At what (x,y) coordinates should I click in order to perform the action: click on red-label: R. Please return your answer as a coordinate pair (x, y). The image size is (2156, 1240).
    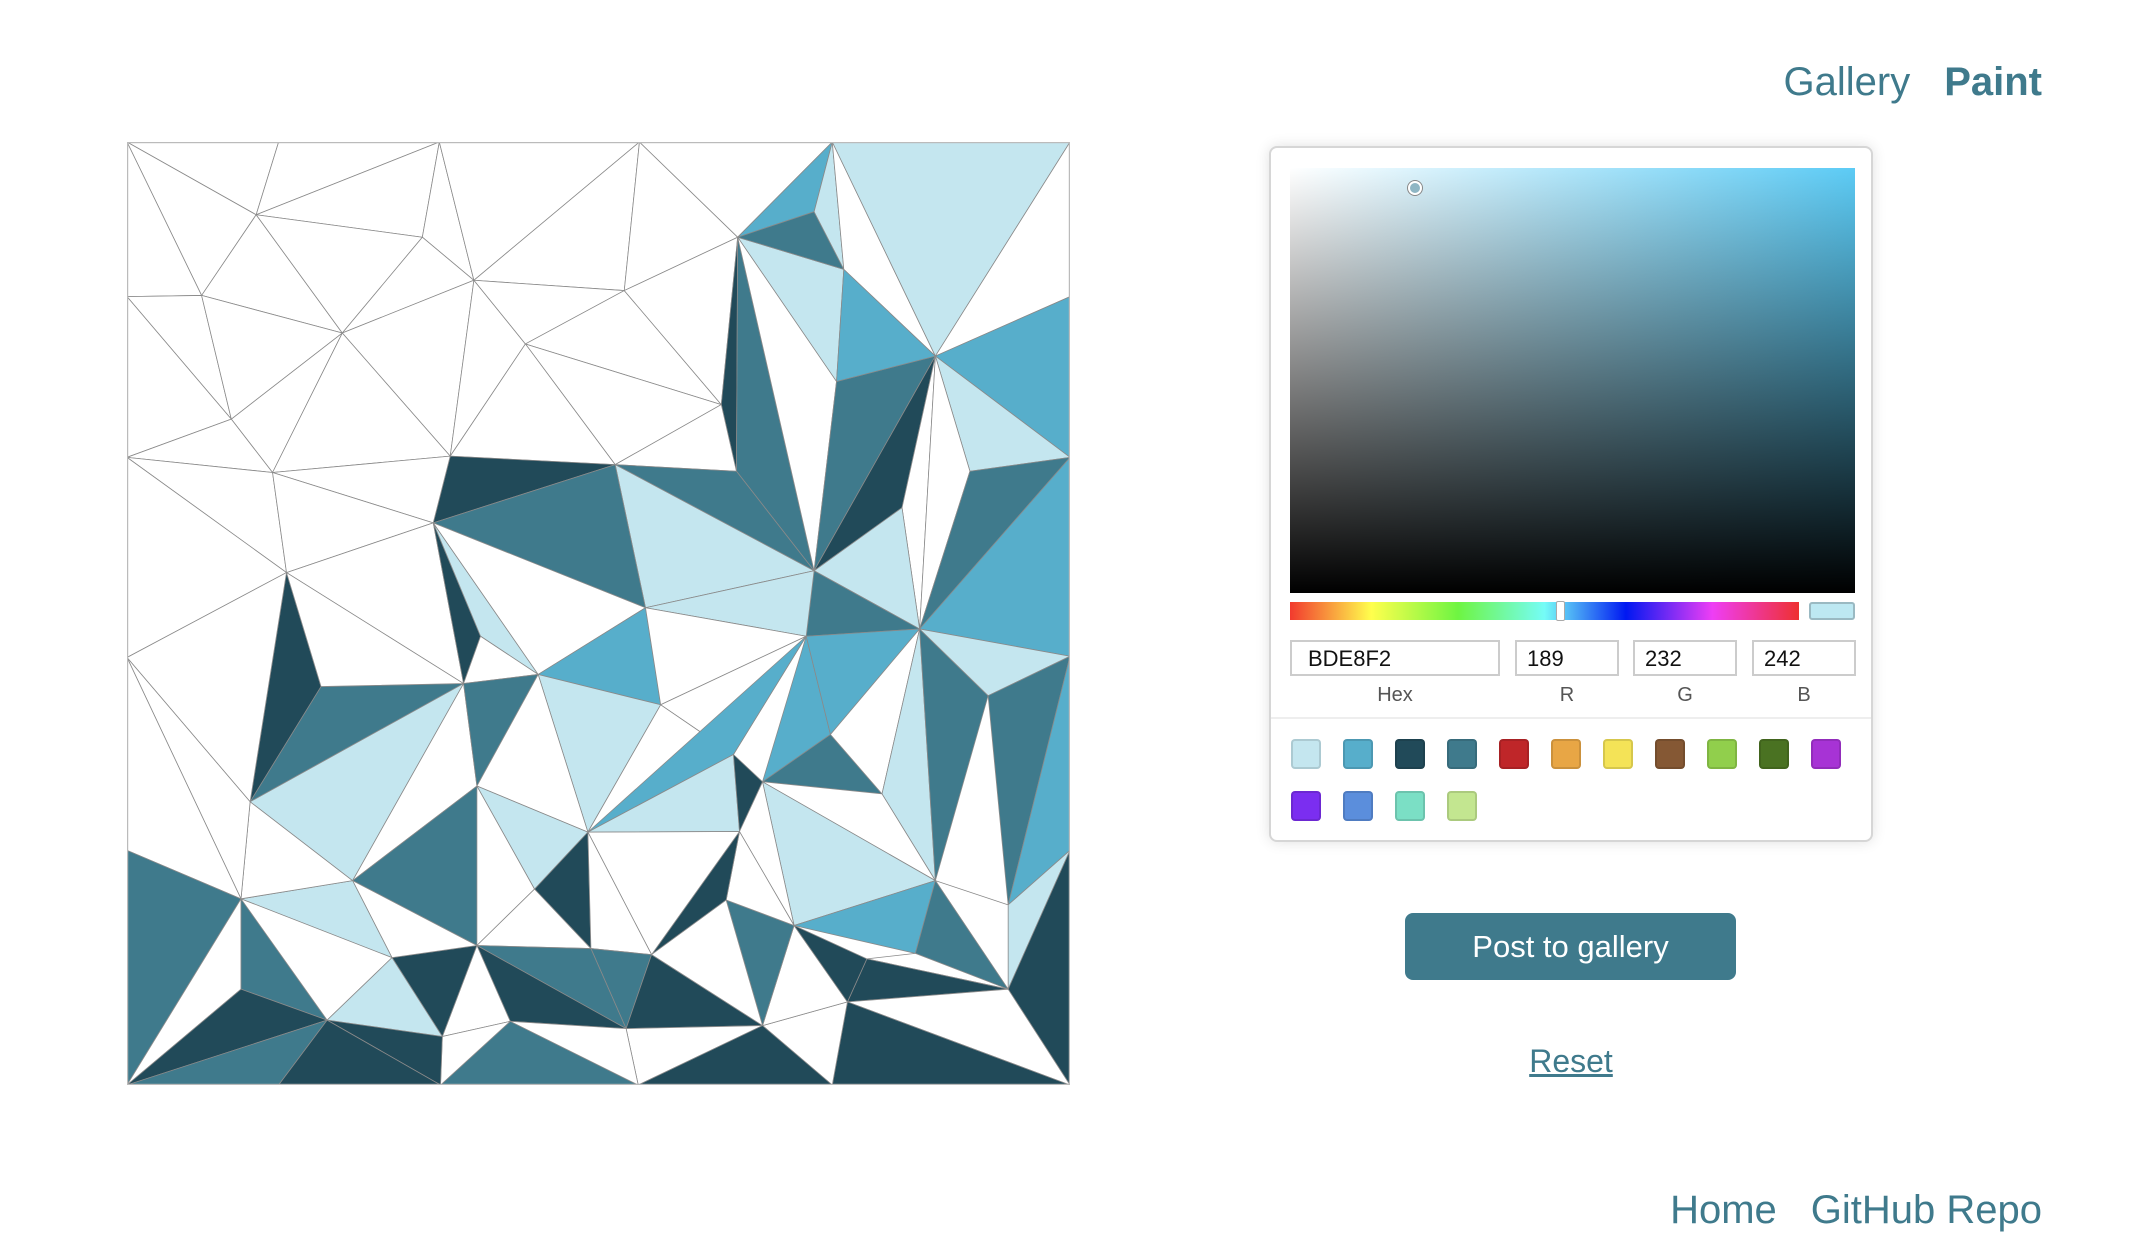
    Looking at the image, I should click on (1567, 695).